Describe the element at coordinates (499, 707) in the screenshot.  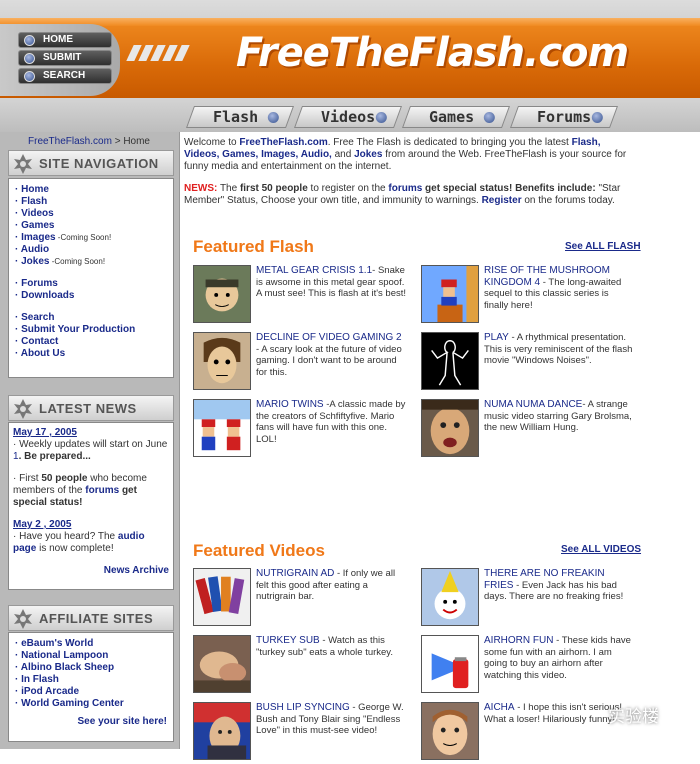
I see `featured-video-title-link: AICHA` at that location.